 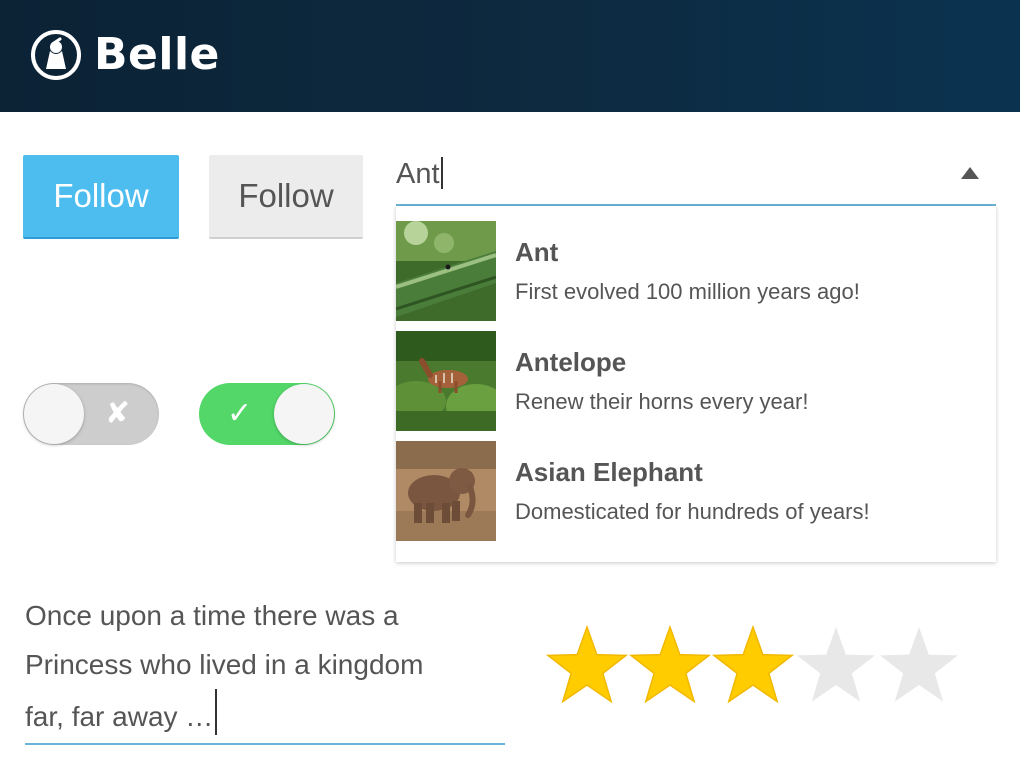 I want to click on antelope-photo, so click(x=446, y=381).